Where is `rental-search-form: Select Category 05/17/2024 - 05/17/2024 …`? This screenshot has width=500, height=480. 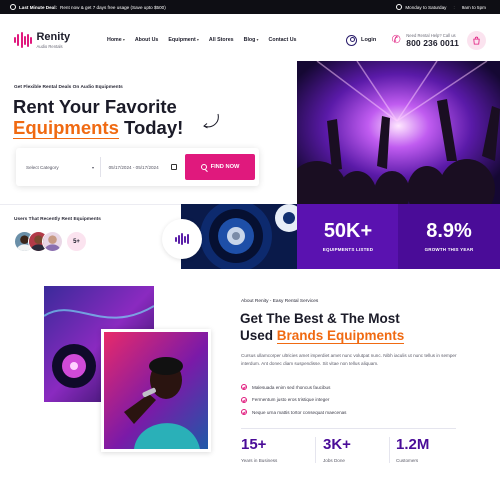 rental-search-form: Select Category 05/17/2024 - 05/17/2024 … is located at coordinates (137, 167).